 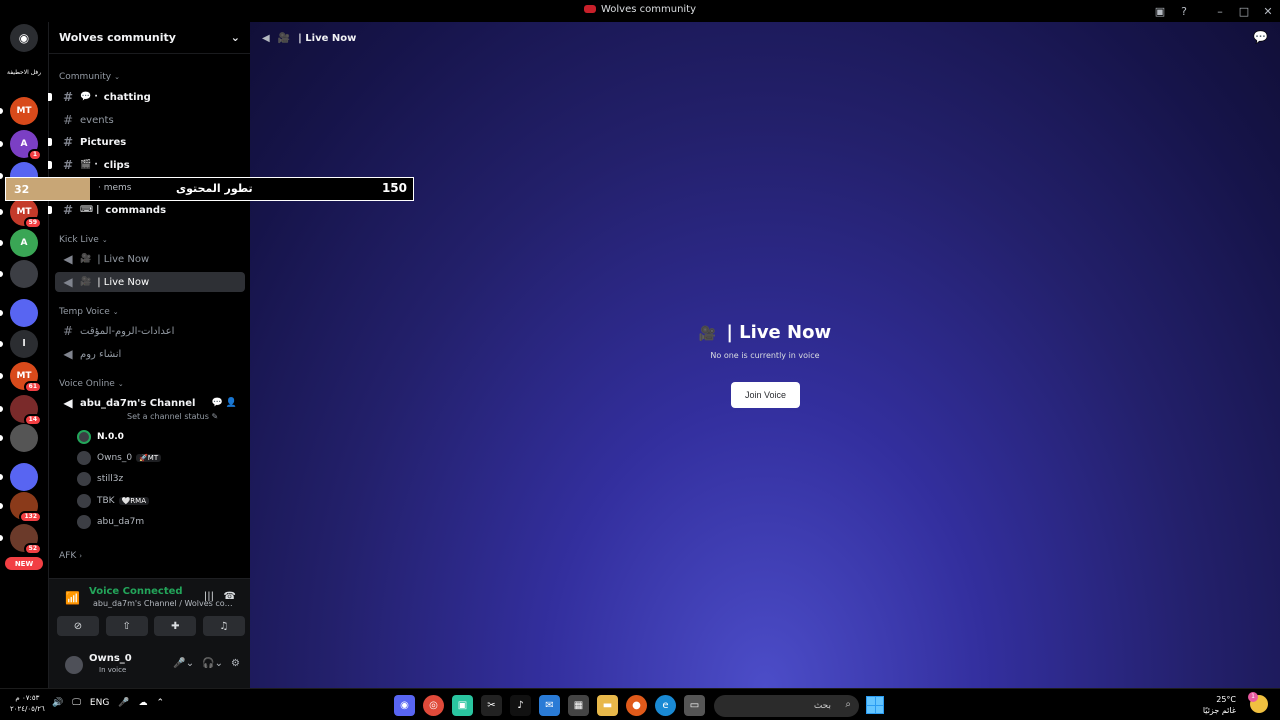 What do you see at coordinates (30, 517) in the screenshot?
I see `mention-badge: 132` at bounding box center [30, 517].